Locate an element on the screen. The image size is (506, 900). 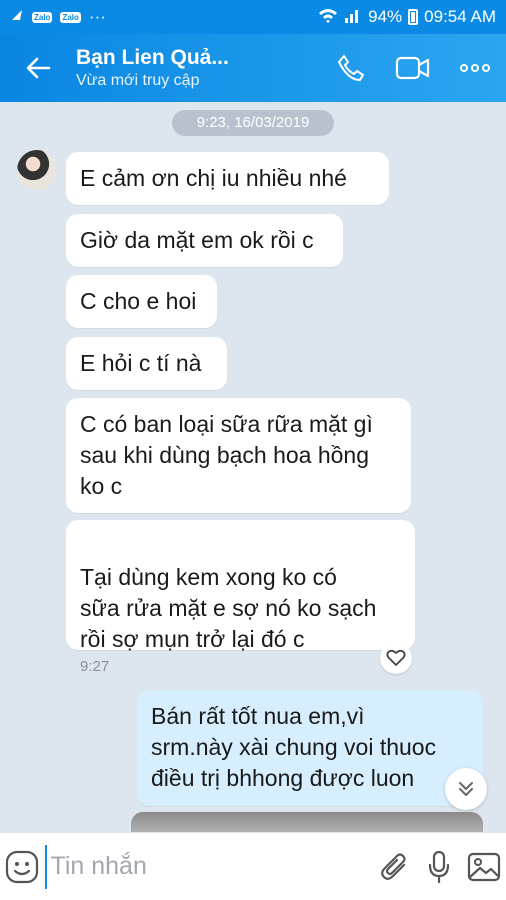
image-picker-button is located at coordinates (484, 866).